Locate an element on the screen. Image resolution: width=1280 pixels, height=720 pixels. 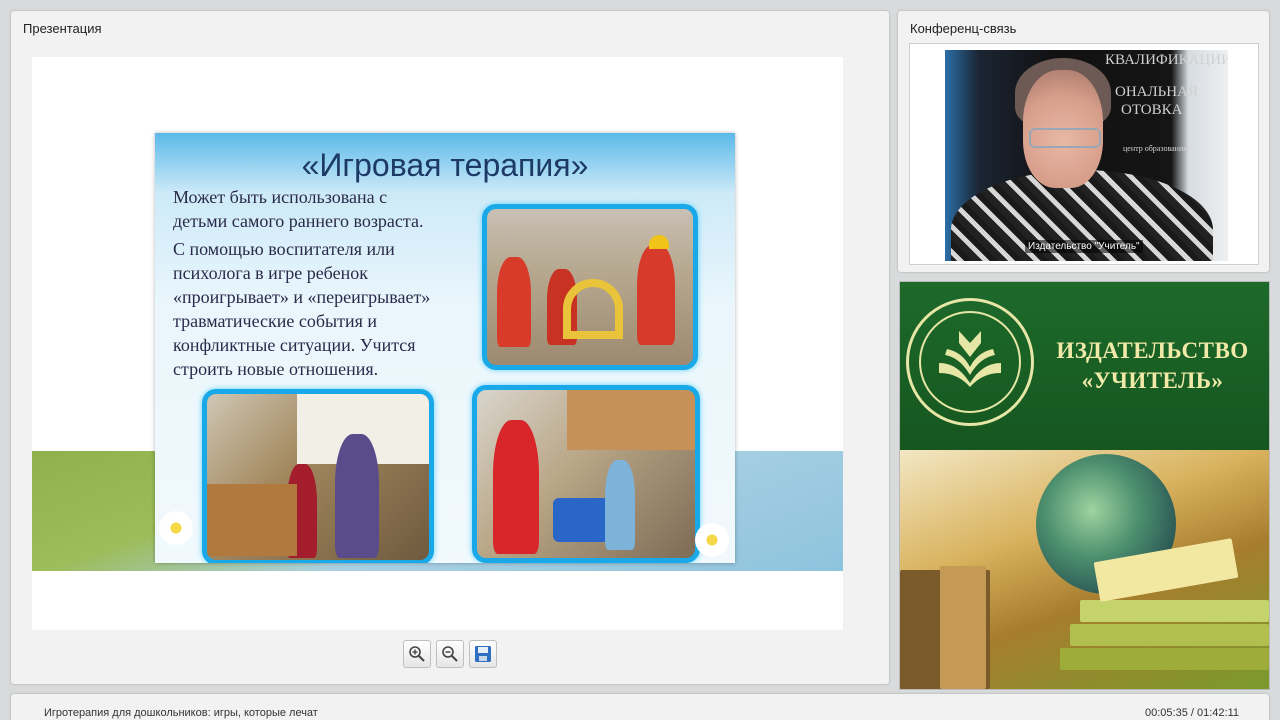
wall-text-2: ОНАЛЬНАЯ is located at coordinates (1156, 92).